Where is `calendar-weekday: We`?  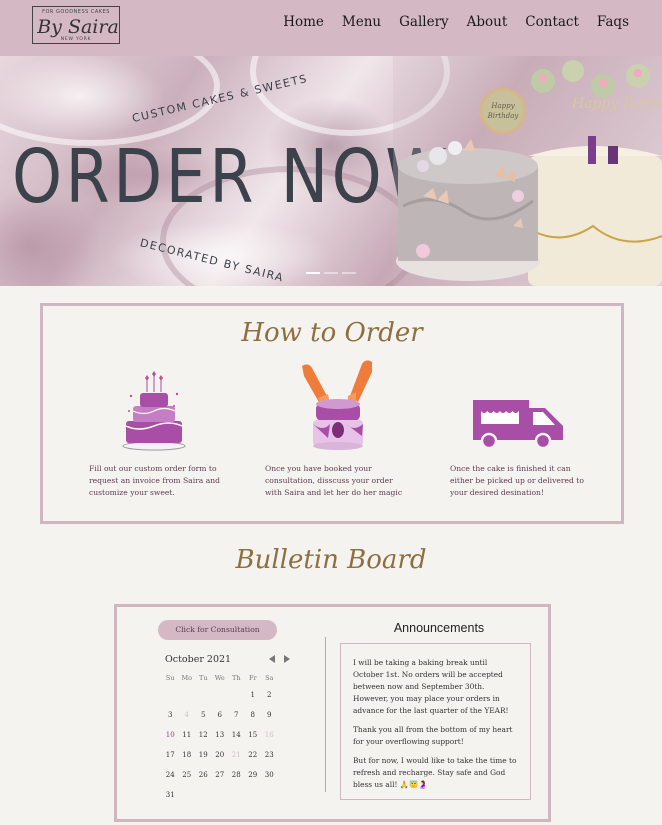 calendar-weekday: We is located at coordinates (219, 678).